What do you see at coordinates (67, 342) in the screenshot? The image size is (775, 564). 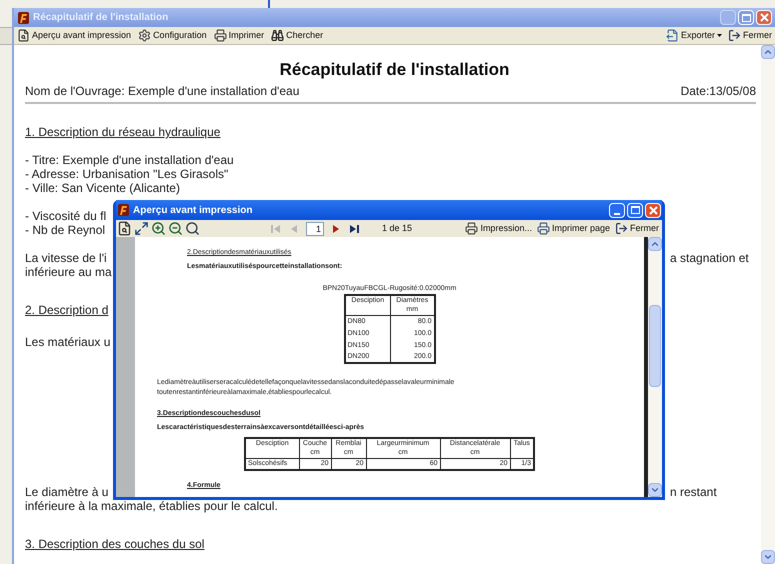 I see `text-line: Les matériaux u` at bounding box center [67, 342].